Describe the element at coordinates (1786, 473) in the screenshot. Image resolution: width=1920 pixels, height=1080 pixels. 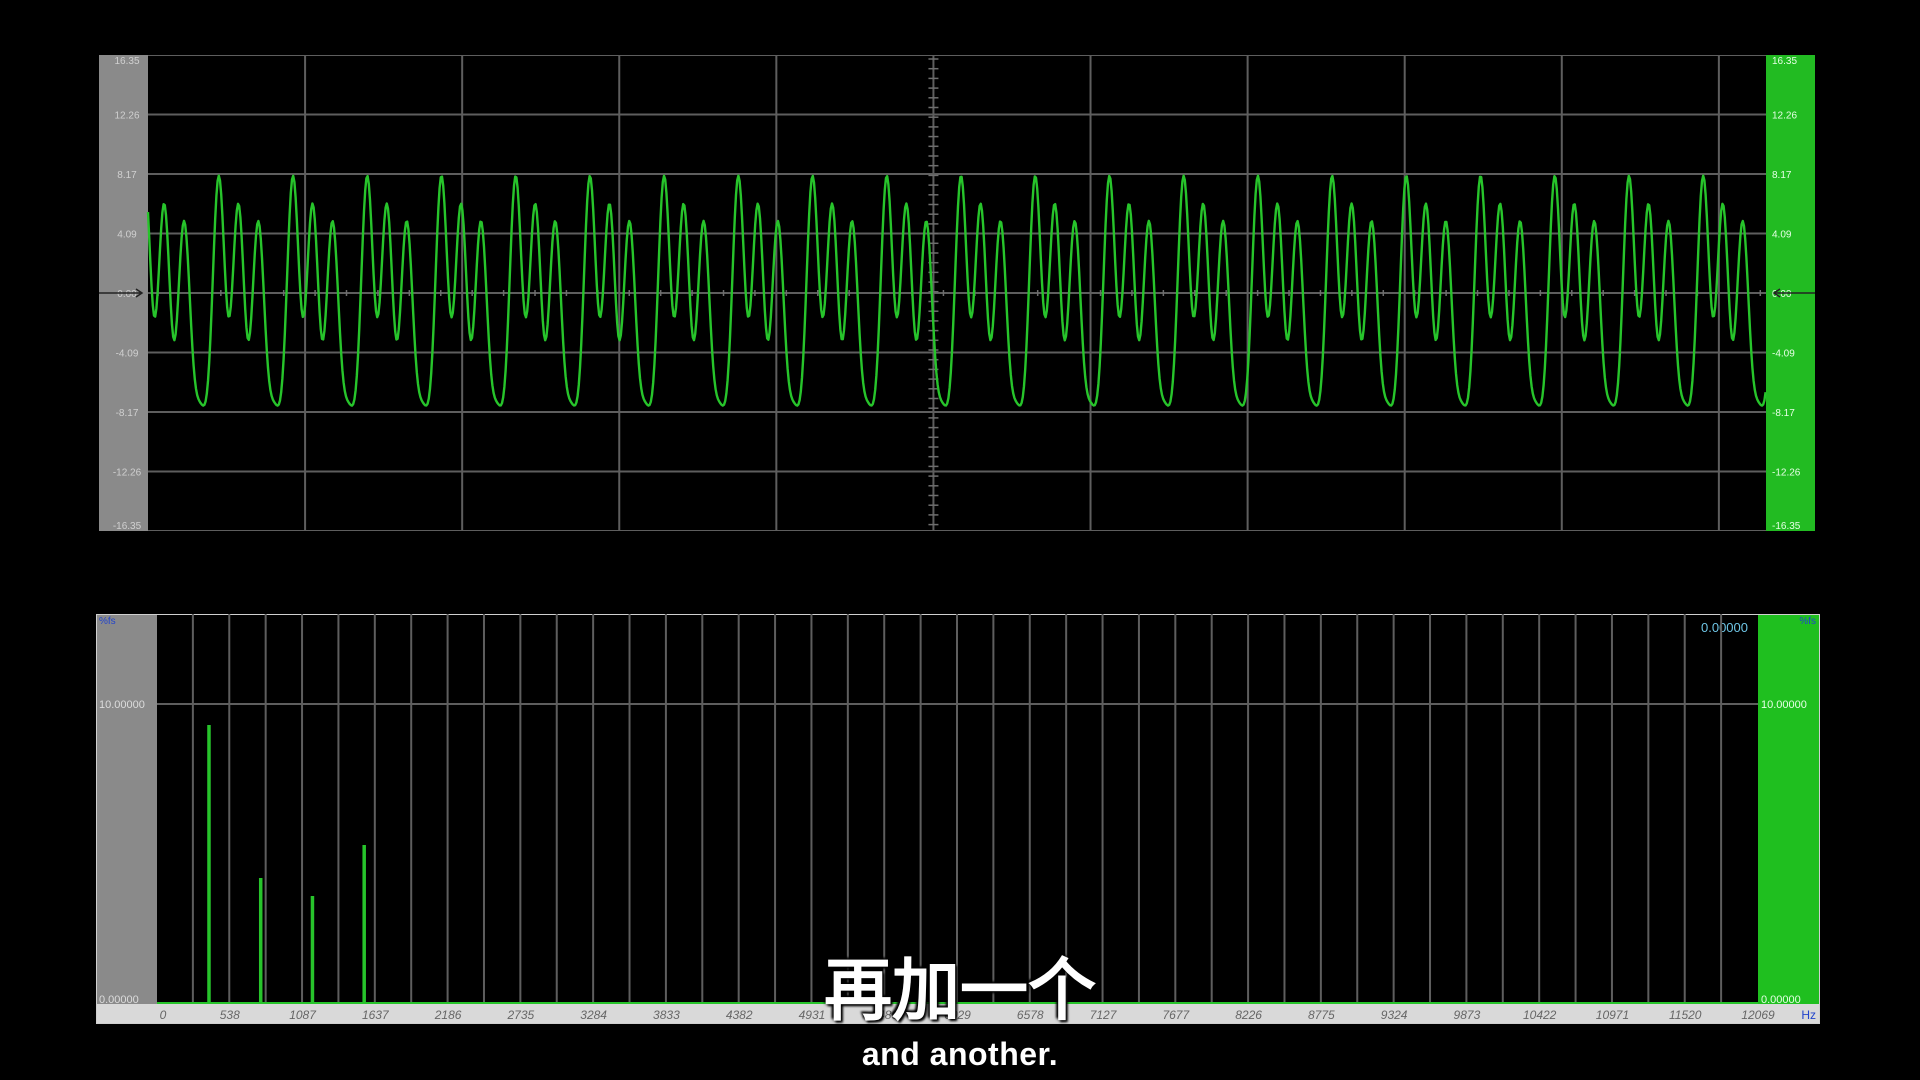
I see `y-tick-label-right: -12.26` at that location.